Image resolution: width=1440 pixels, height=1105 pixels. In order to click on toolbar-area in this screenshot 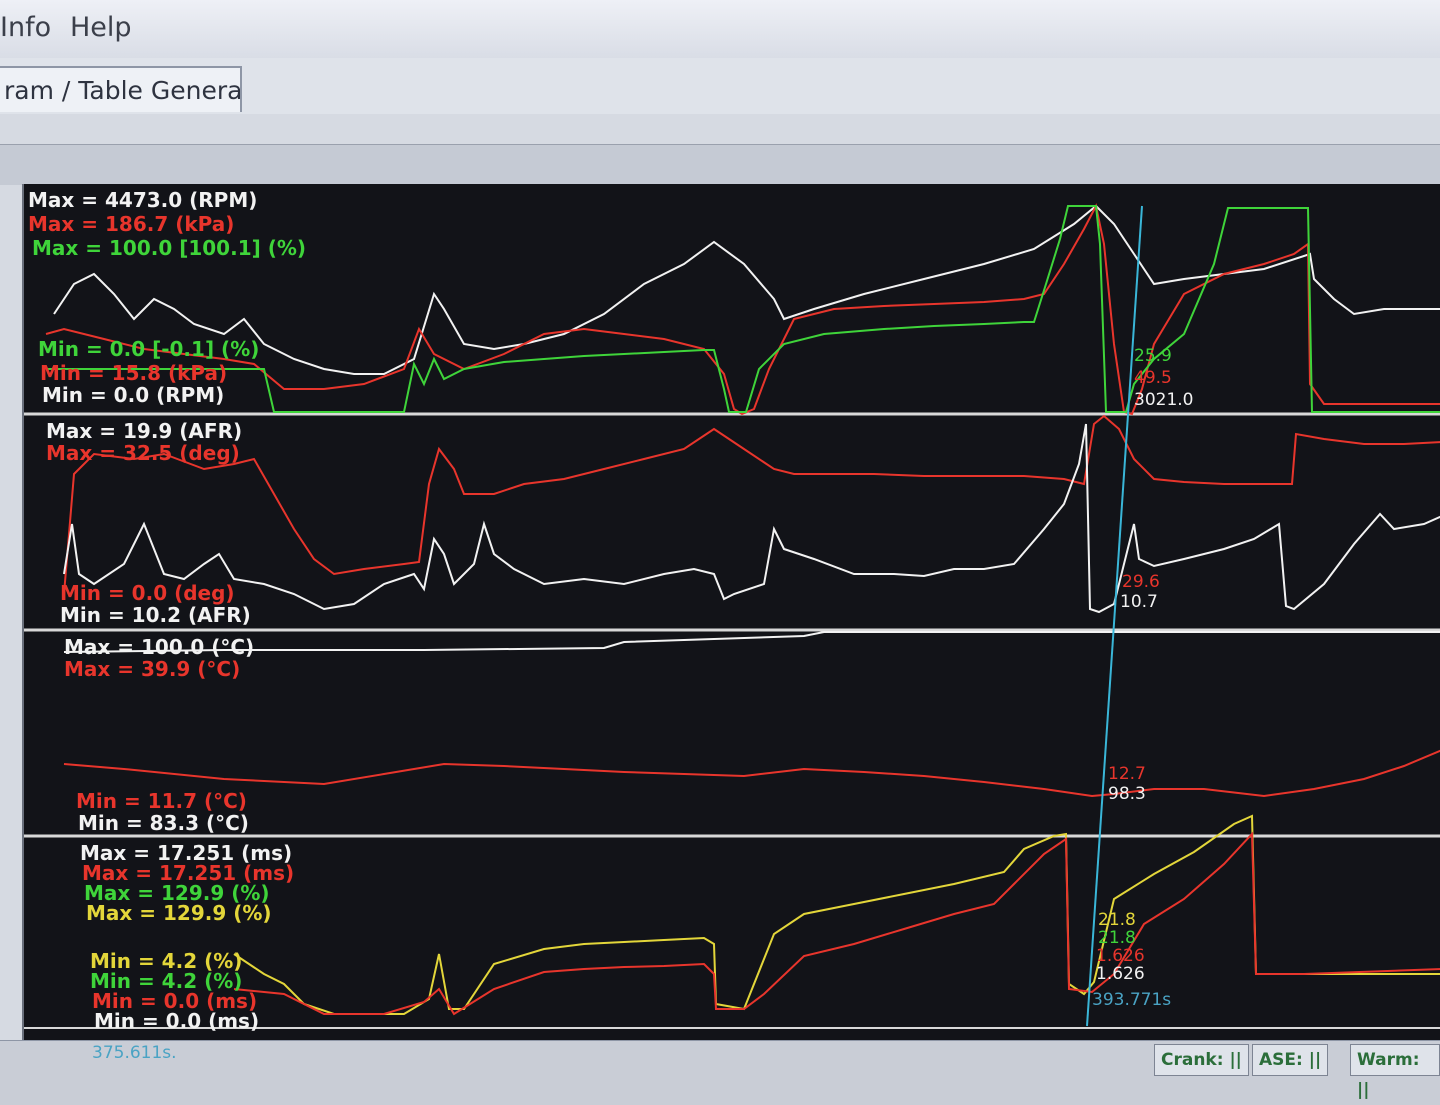, I will do `click(720, 164)`.